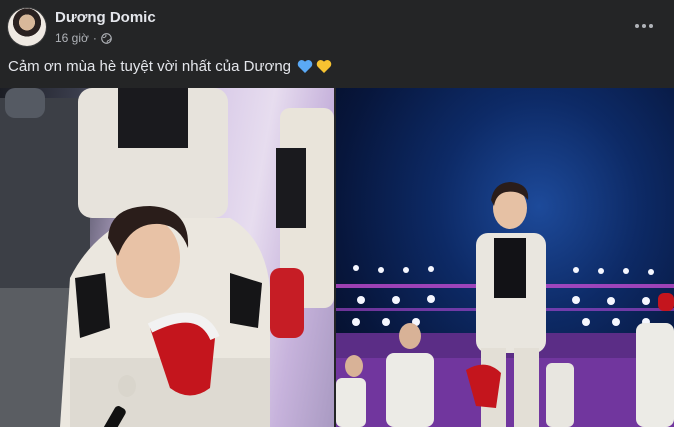 Image resolution: width=674 pixels, height=427 pixels. I want to click on yellow-heart-icon, so click(324, 66).